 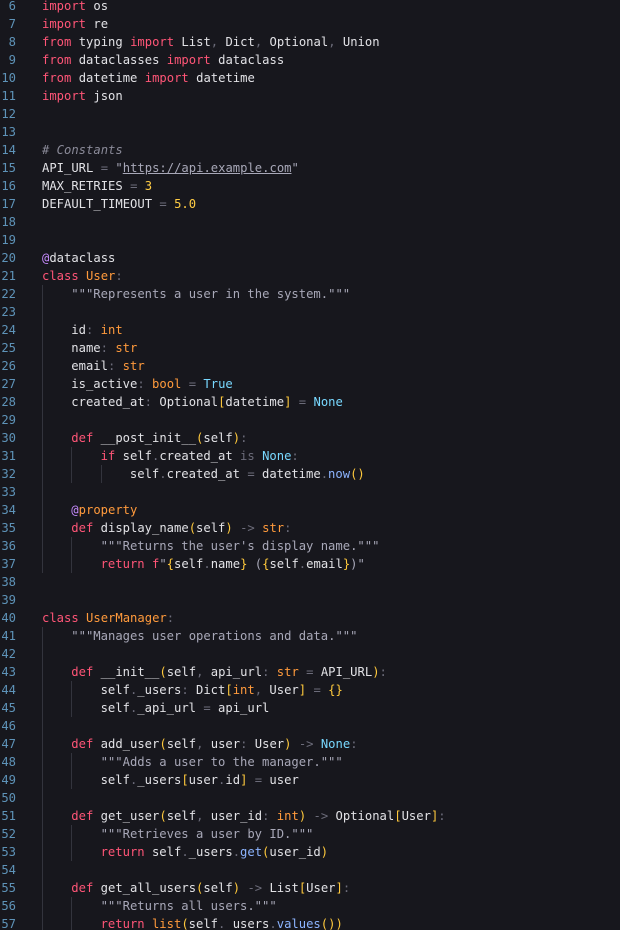 What do you see at coordinates (295, 42) in the screenshot?
I see `token-default: Optional` at bounding box center [295, 42].